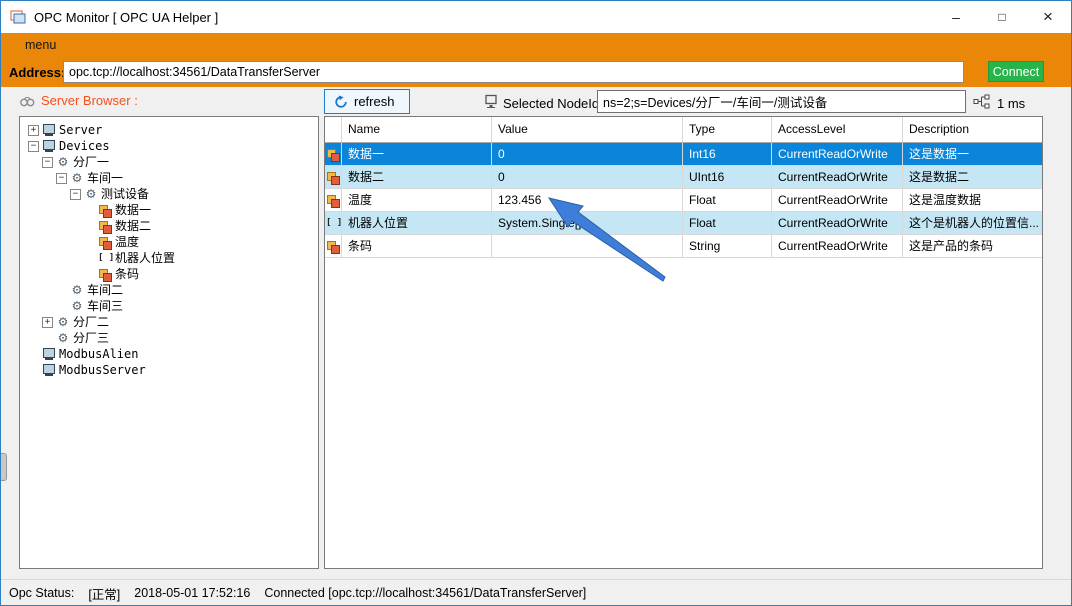  I want to click on tree-item: ModbusServer, so click(170, 370).